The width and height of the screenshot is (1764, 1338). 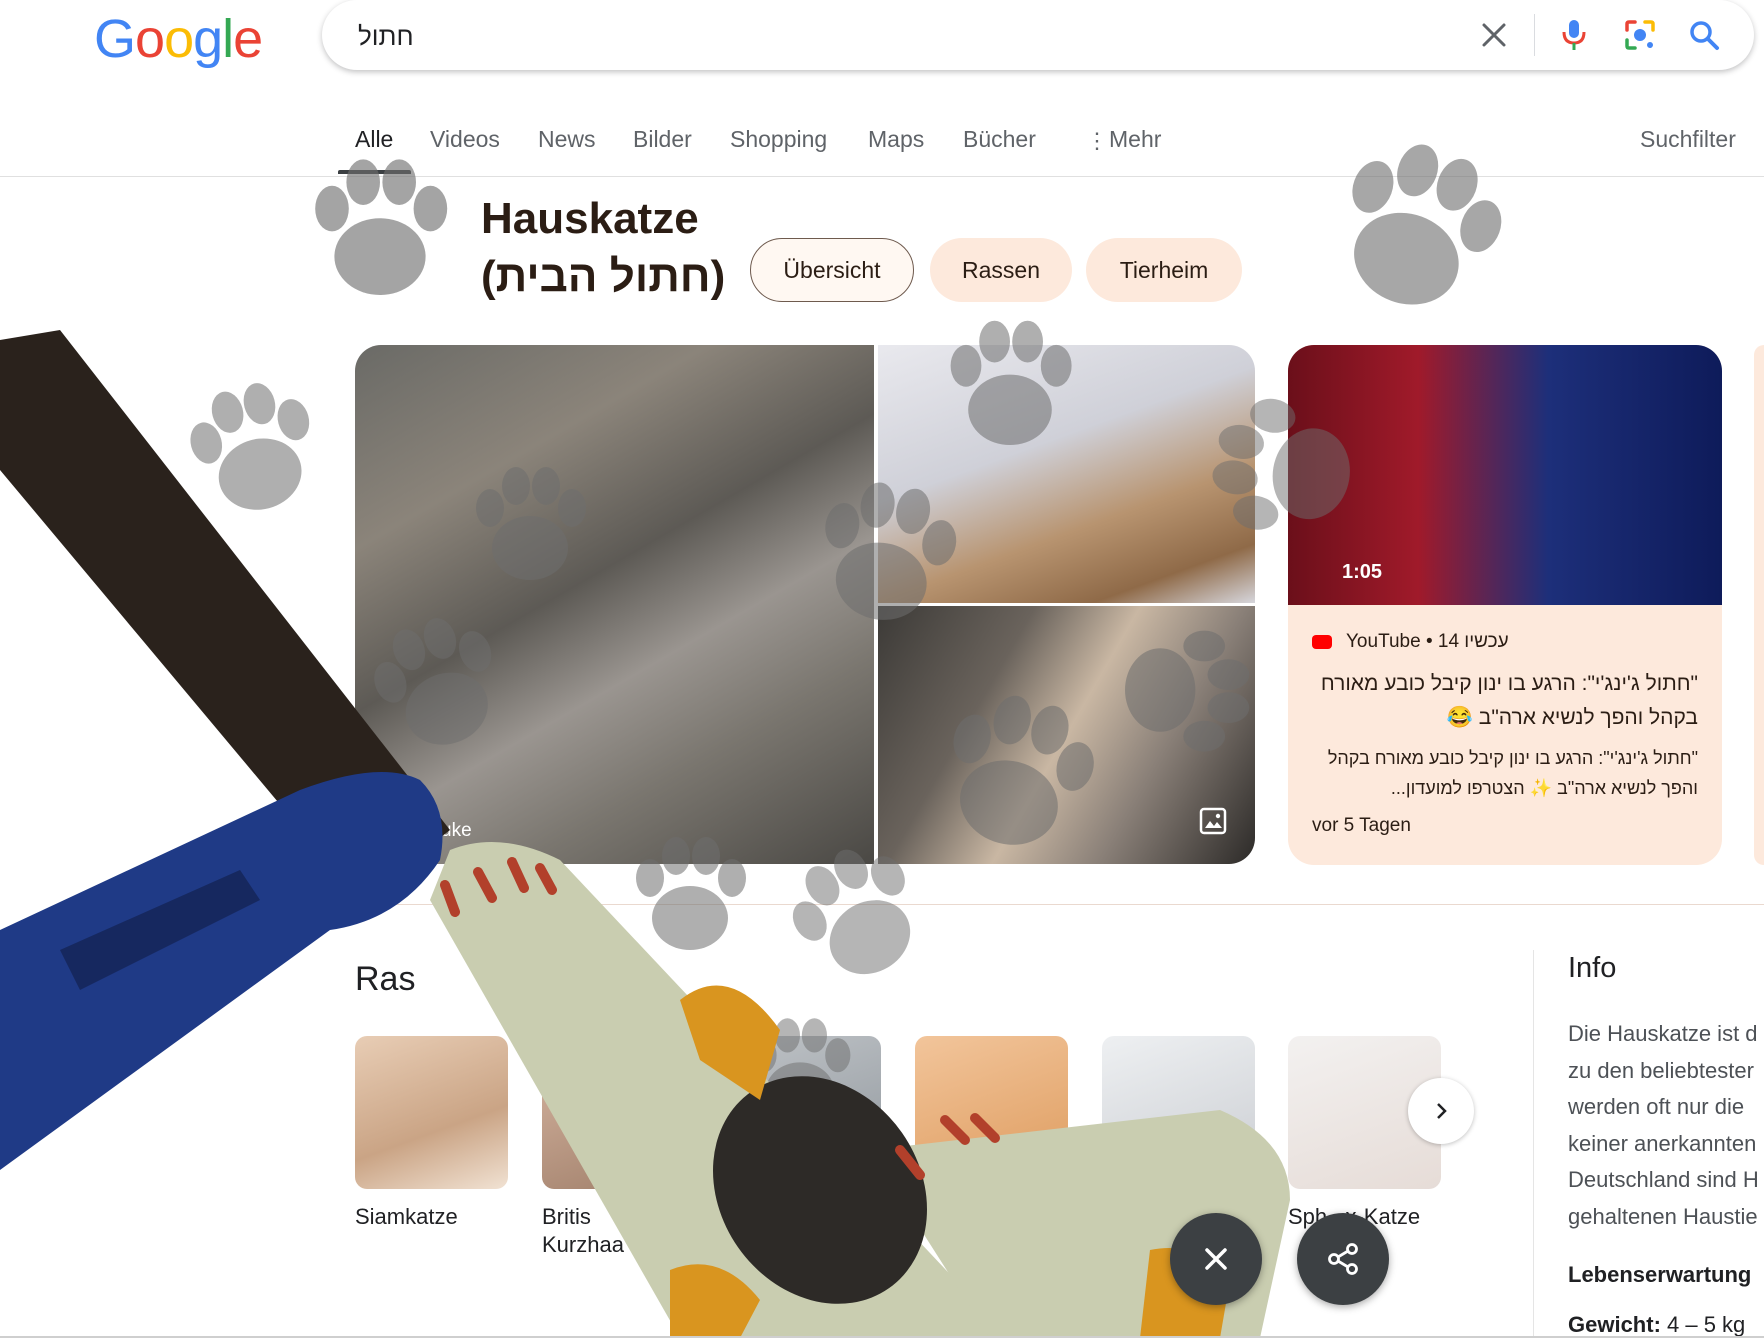 I want to click on tab-books: Bücher, so click(x=999, y=139).